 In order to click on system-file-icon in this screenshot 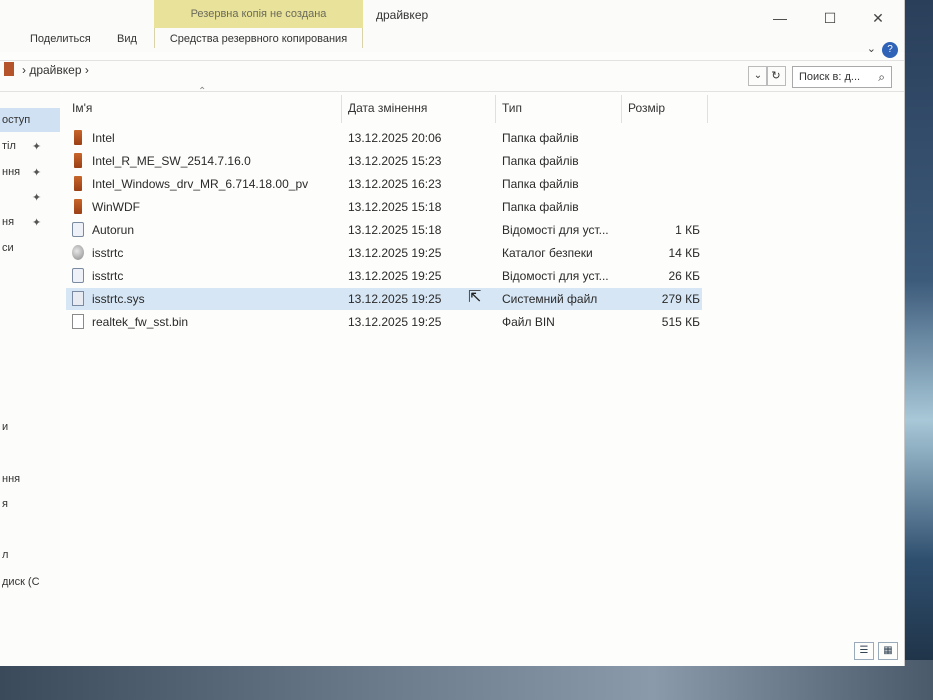, I will do `click(78, 298)`.